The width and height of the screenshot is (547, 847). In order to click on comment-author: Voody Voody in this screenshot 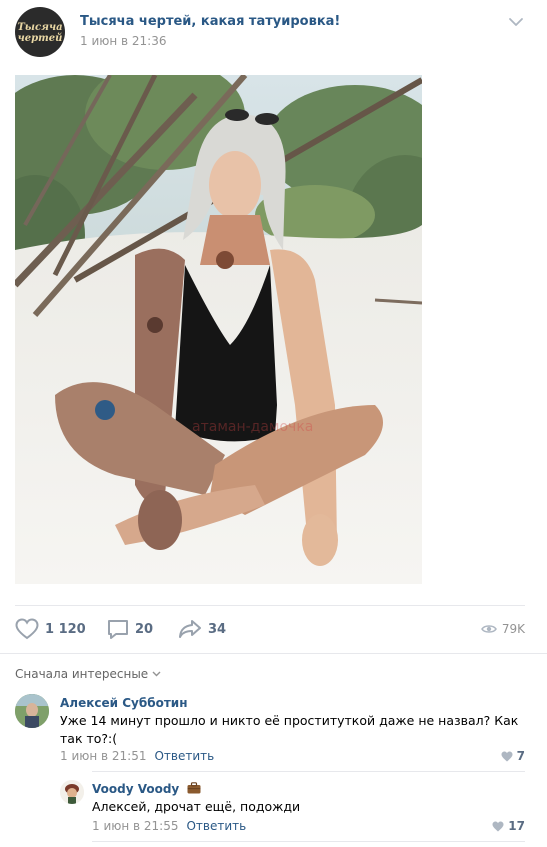, I will do `click(146, 789)`.